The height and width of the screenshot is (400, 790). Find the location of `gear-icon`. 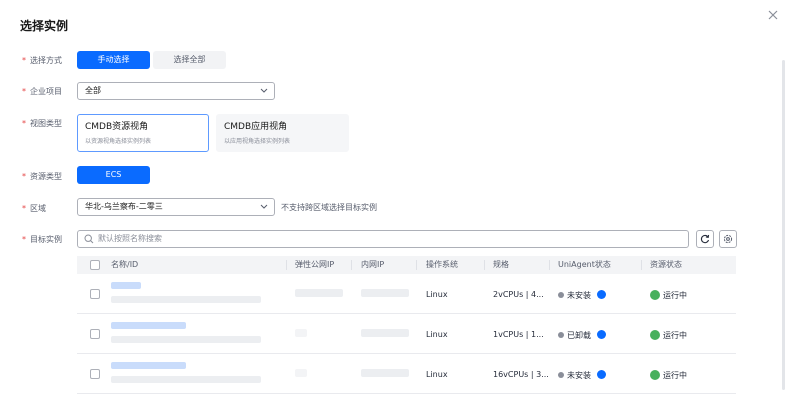

gear-icon is located at coordinates (728, 239).